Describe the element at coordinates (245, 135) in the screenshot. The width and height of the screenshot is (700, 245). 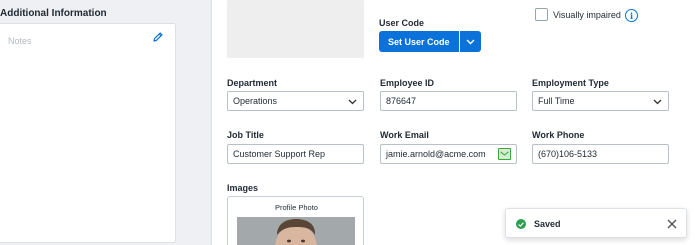
I see `job-title-label: Job Title` at that location.